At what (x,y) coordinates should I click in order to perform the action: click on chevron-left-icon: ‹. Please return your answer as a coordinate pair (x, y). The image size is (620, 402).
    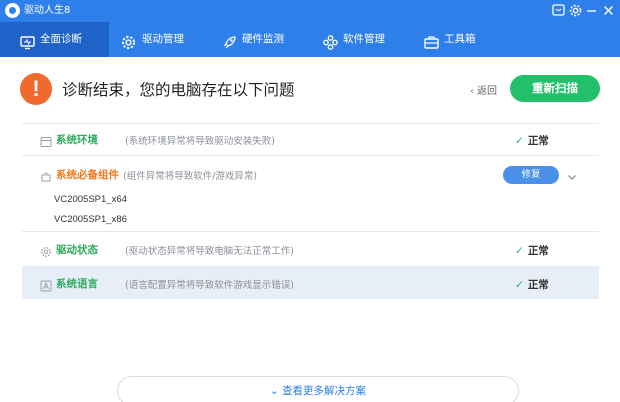
    Looking at the image, I should click on (472, 91).